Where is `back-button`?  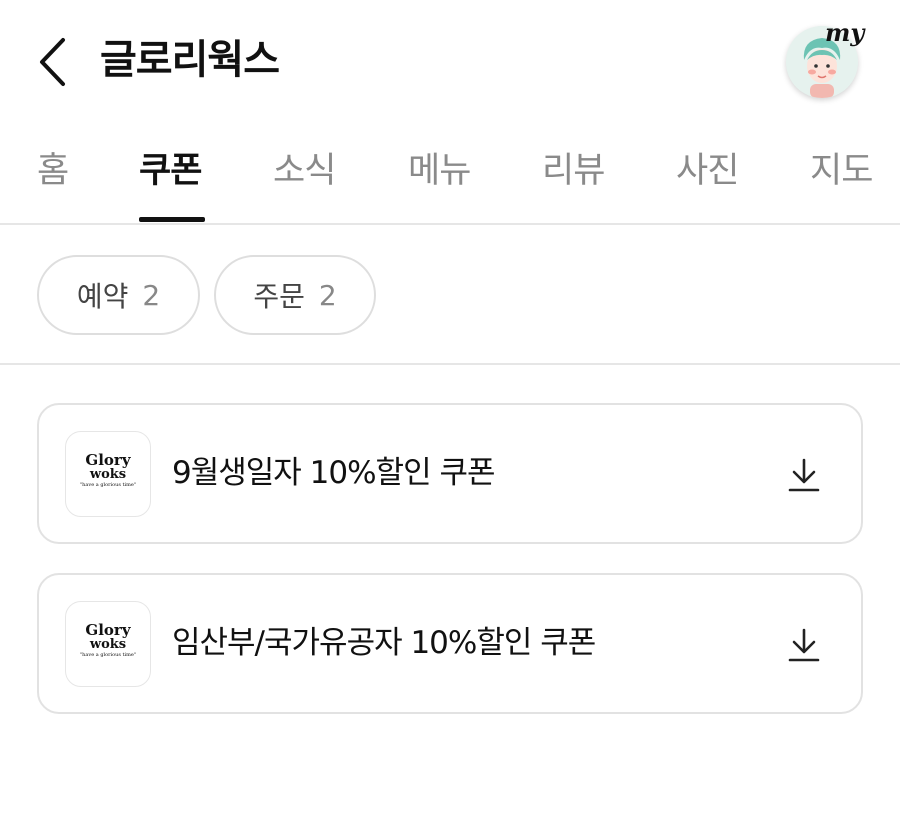
back-button is located at coordinates (52, 62).